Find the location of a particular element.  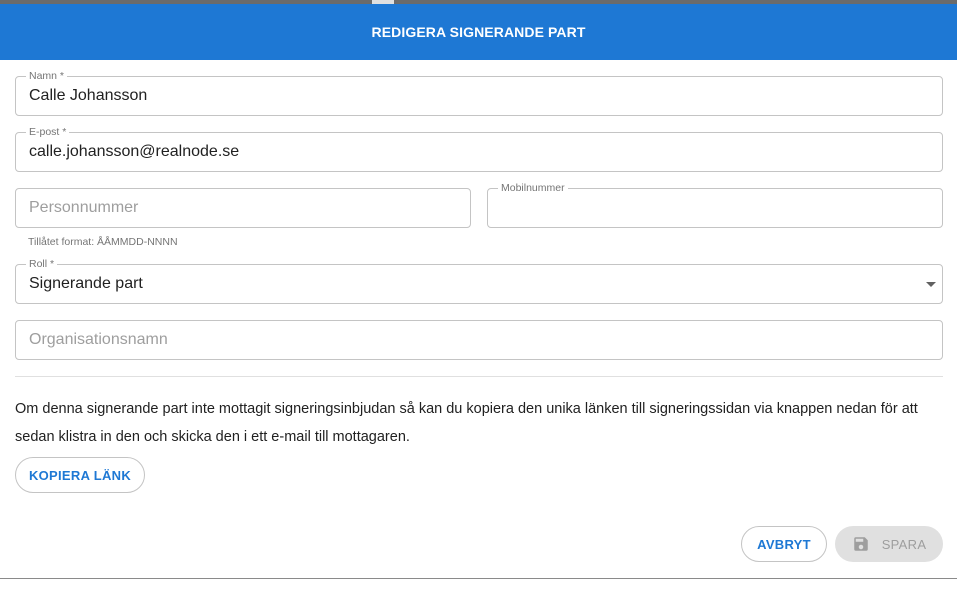

save-label: SPARA is located at coordinates (904, 544).